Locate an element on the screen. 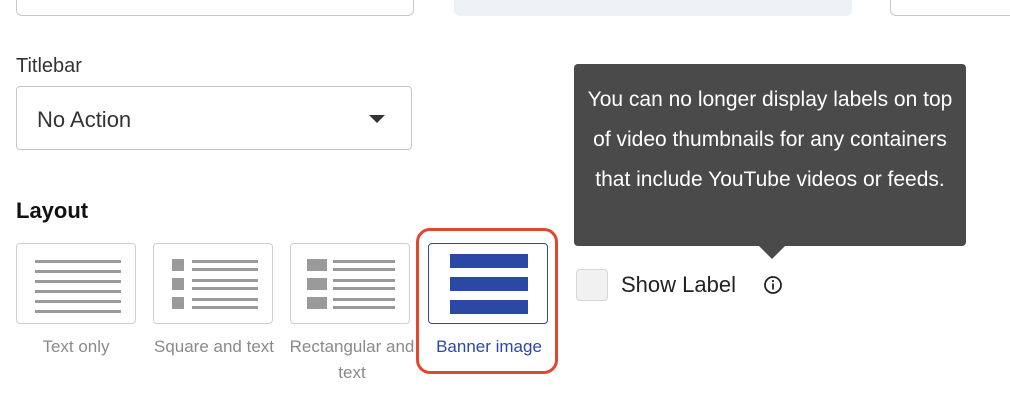  top-preview-area is located at coordinates (653, 8).